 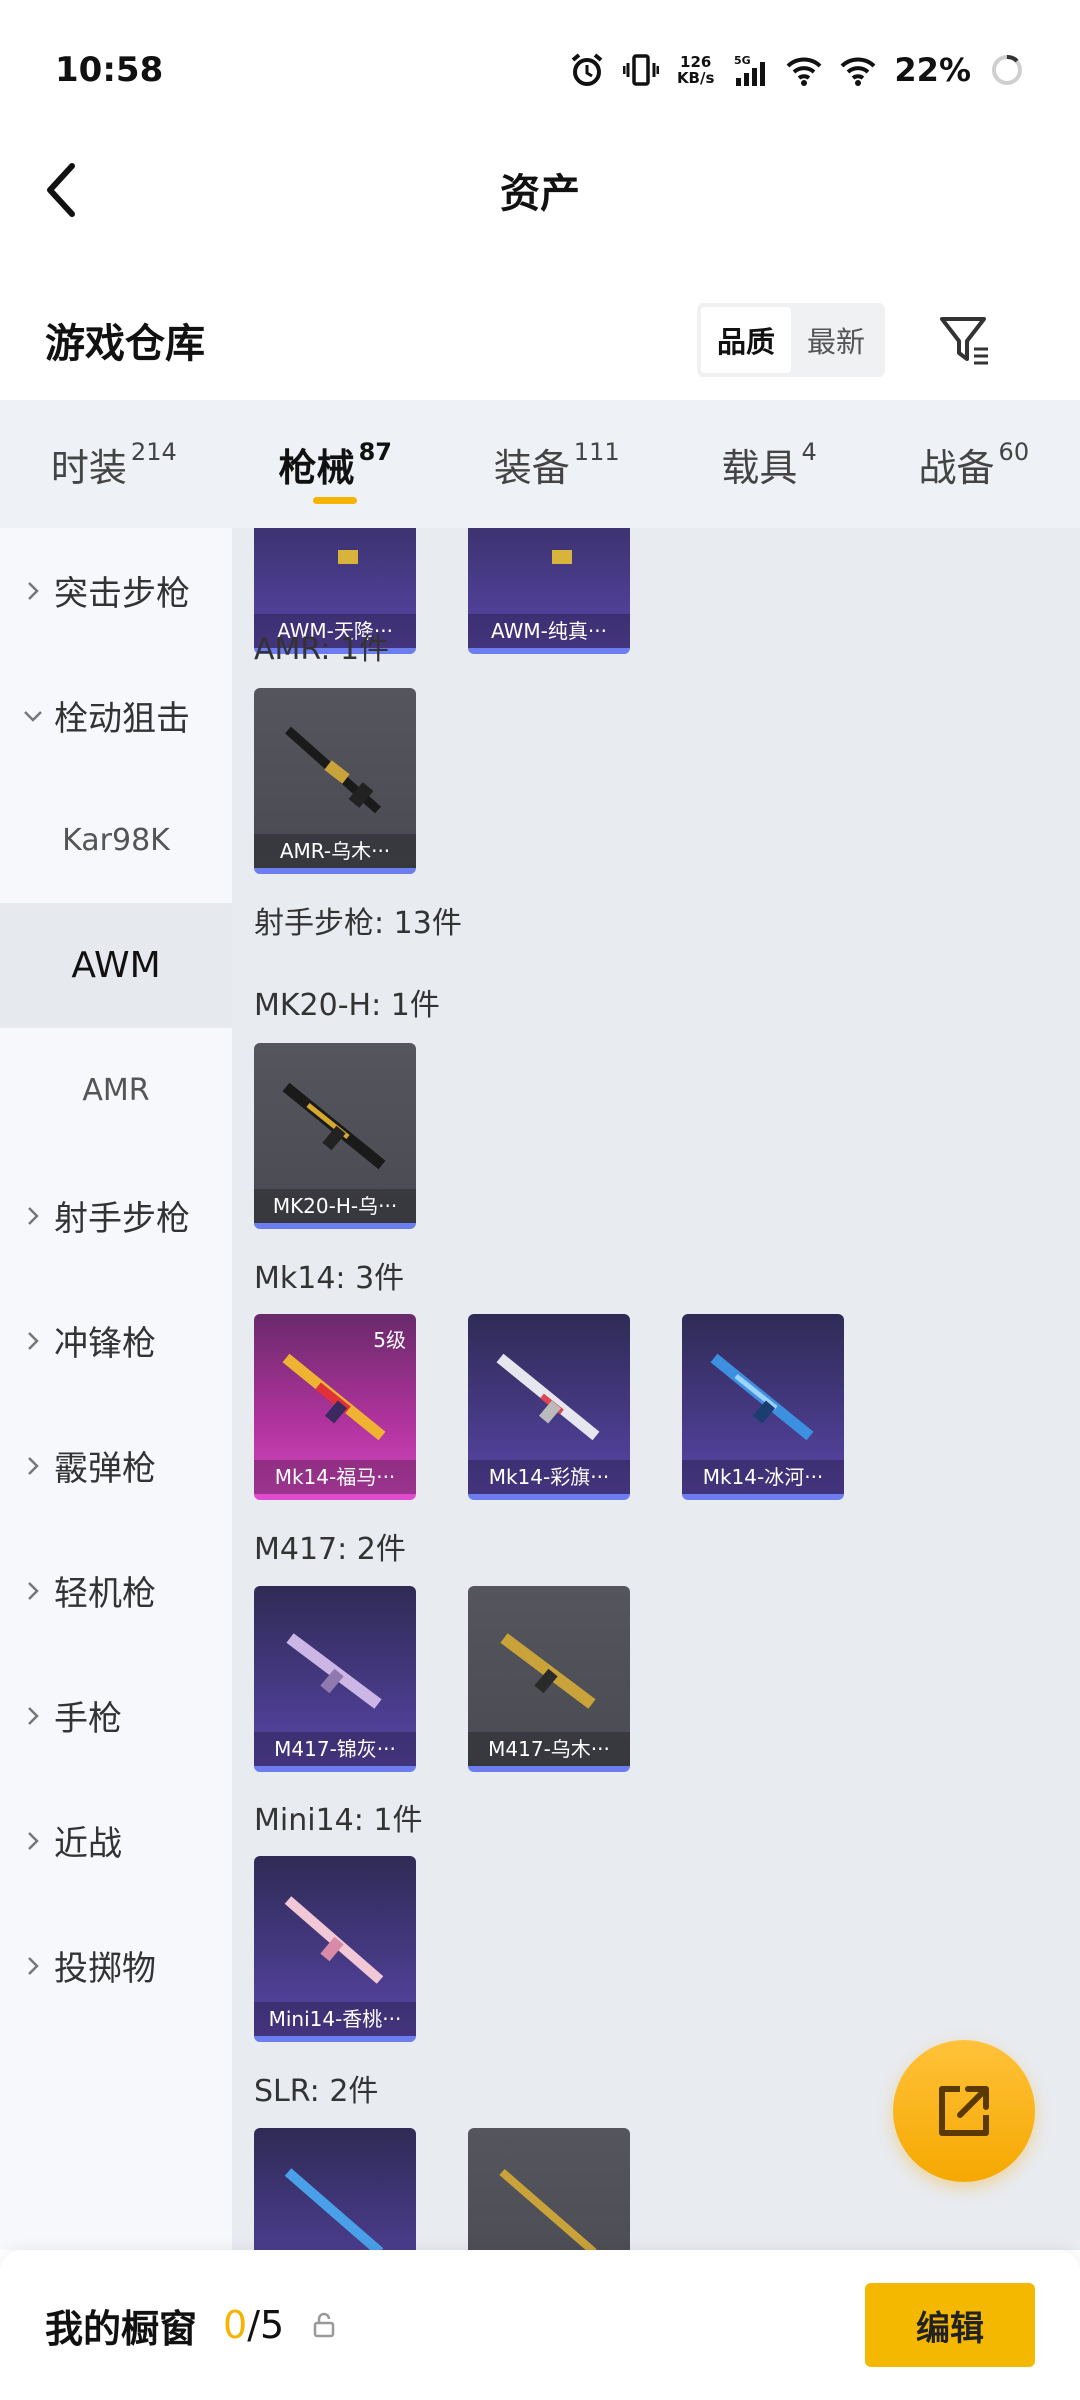 I want to click on sidenav-item-label: AMR, so click(x=116, y=1090).